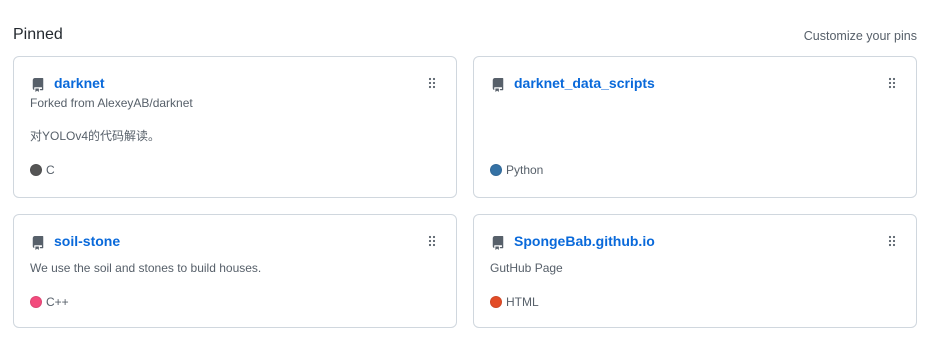 This screenshot has width=939, height=348. What do you see at coordinates (522, 302) in the screenshot?
I see `language-label: HTML` at bounding box center [522, 302].